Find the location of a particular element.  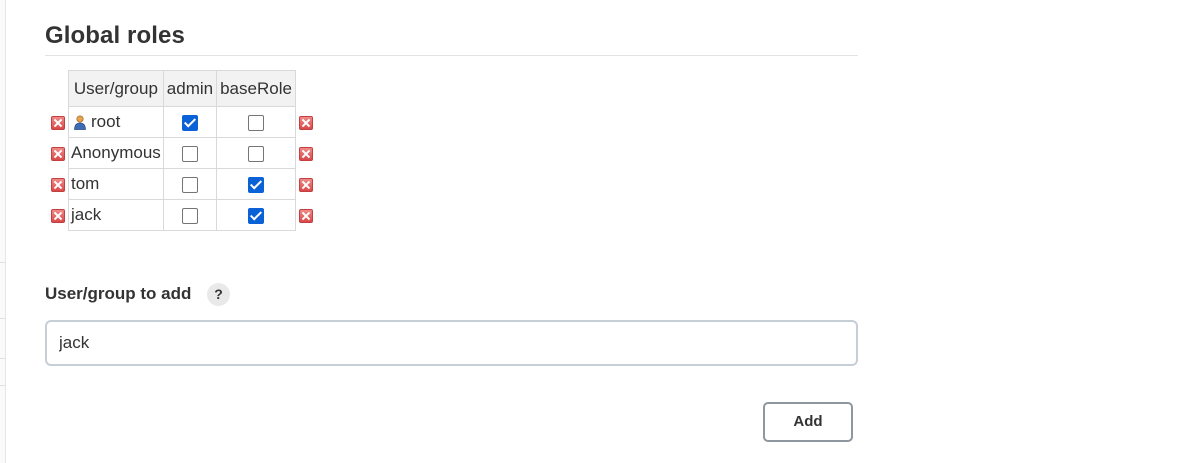

user-name: jack is located at coordinates (86, 214).